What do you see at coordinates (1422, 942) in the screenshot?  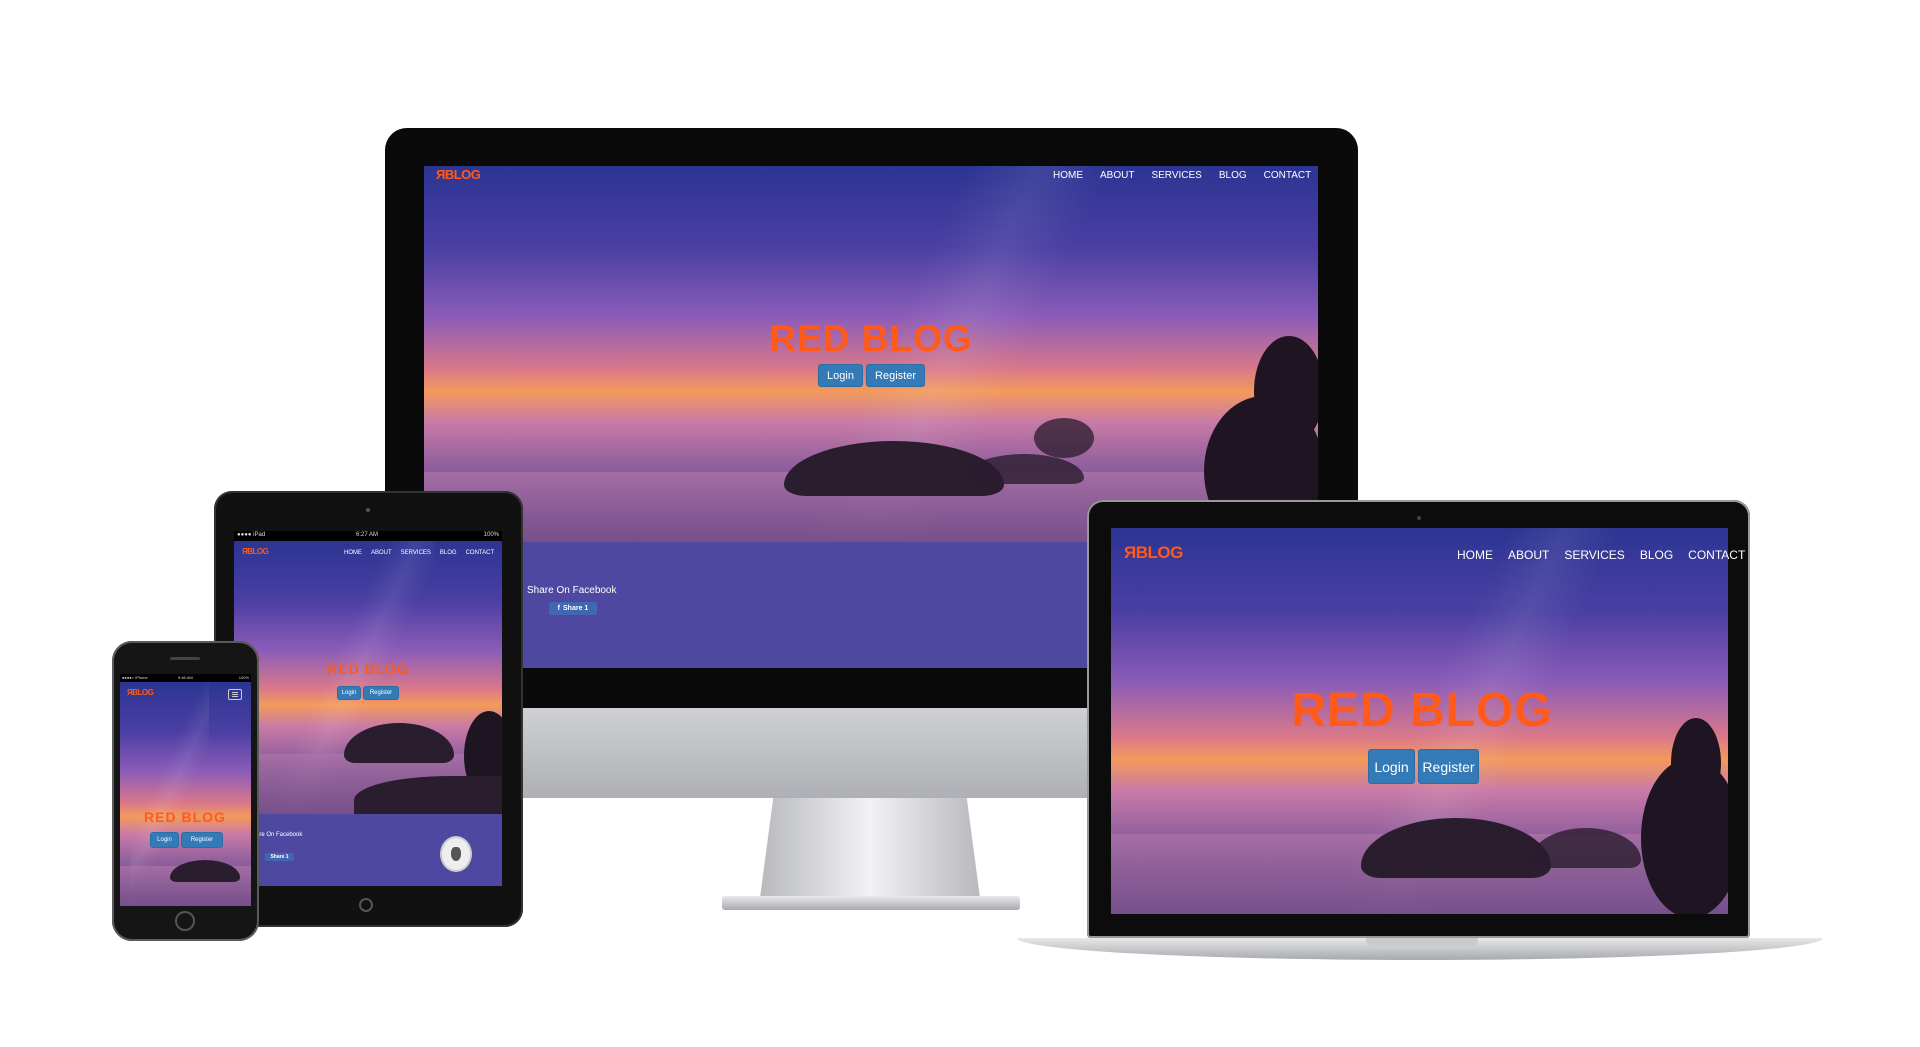 I see `laptop-notch` at bounding box center [1422, 942].